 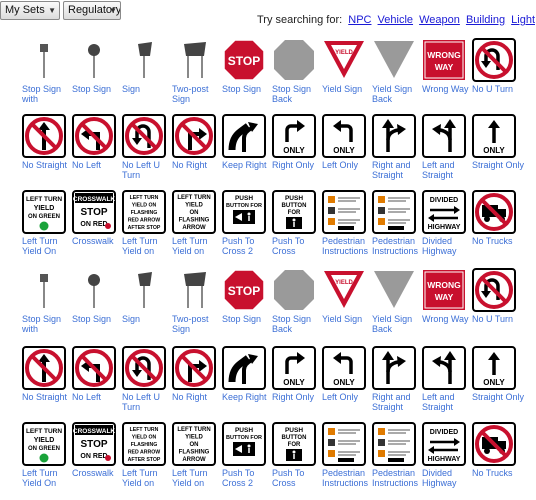 What do you see at coordinates (238, 478) in the screenshot?
I see `asset-label: Push To Cross 2` at bounding box center [238, 478].